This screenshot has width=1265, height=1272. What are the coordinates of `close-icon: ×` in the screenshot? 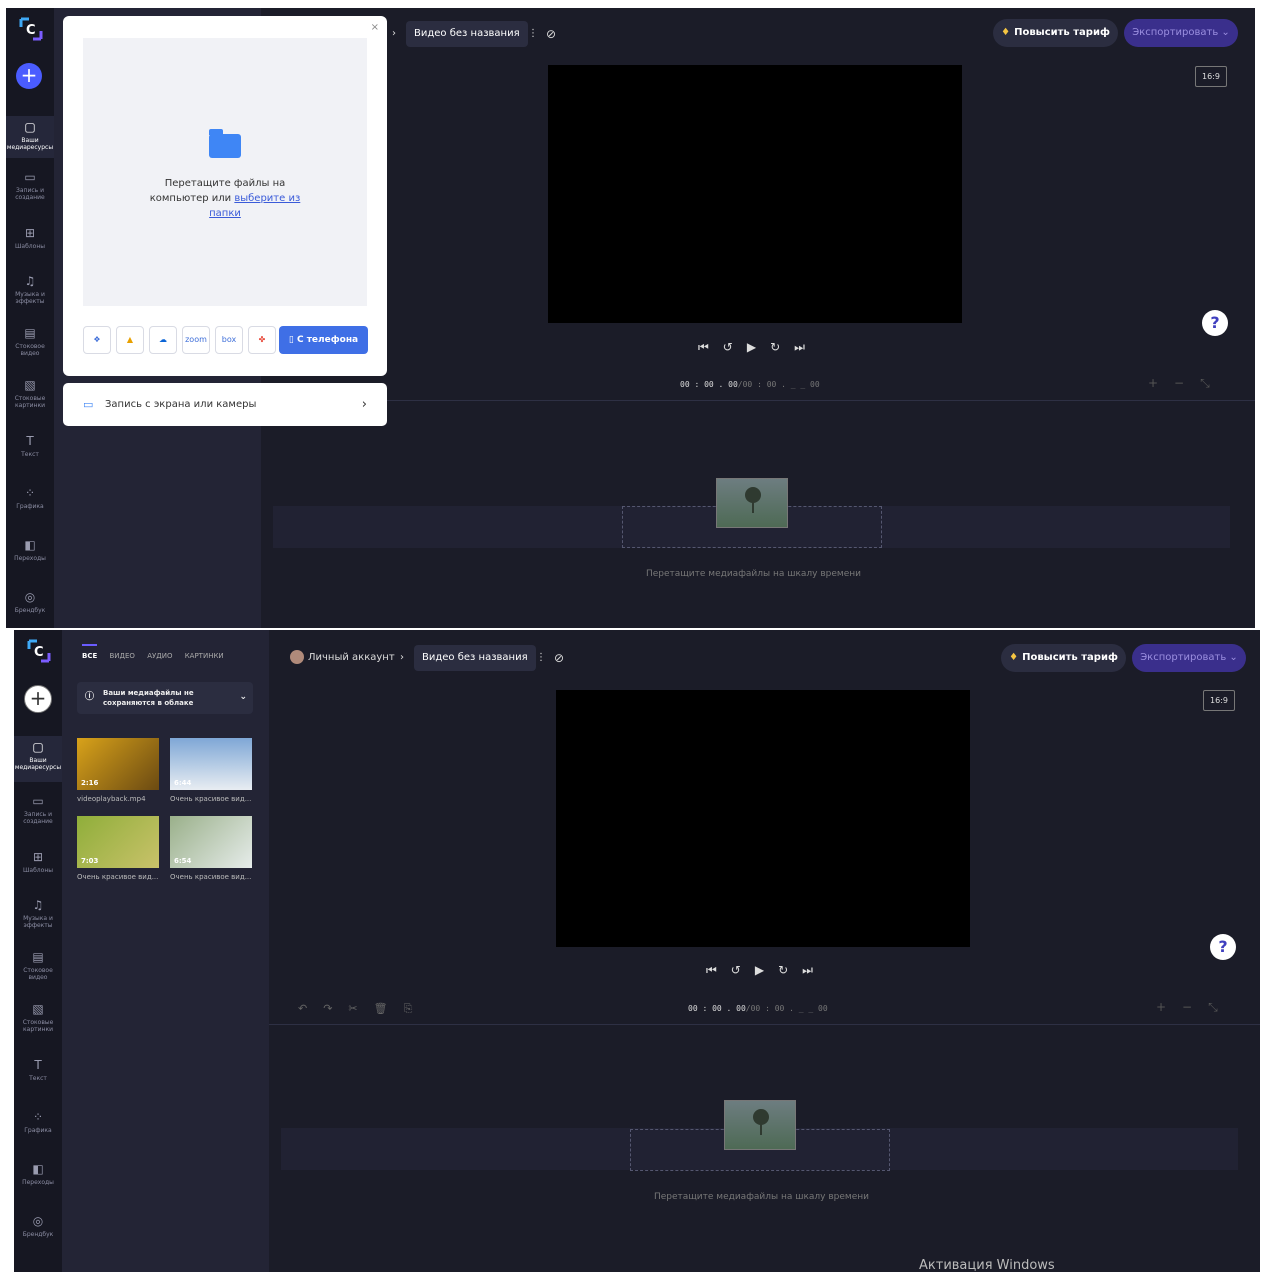 It's located at (375, 27).